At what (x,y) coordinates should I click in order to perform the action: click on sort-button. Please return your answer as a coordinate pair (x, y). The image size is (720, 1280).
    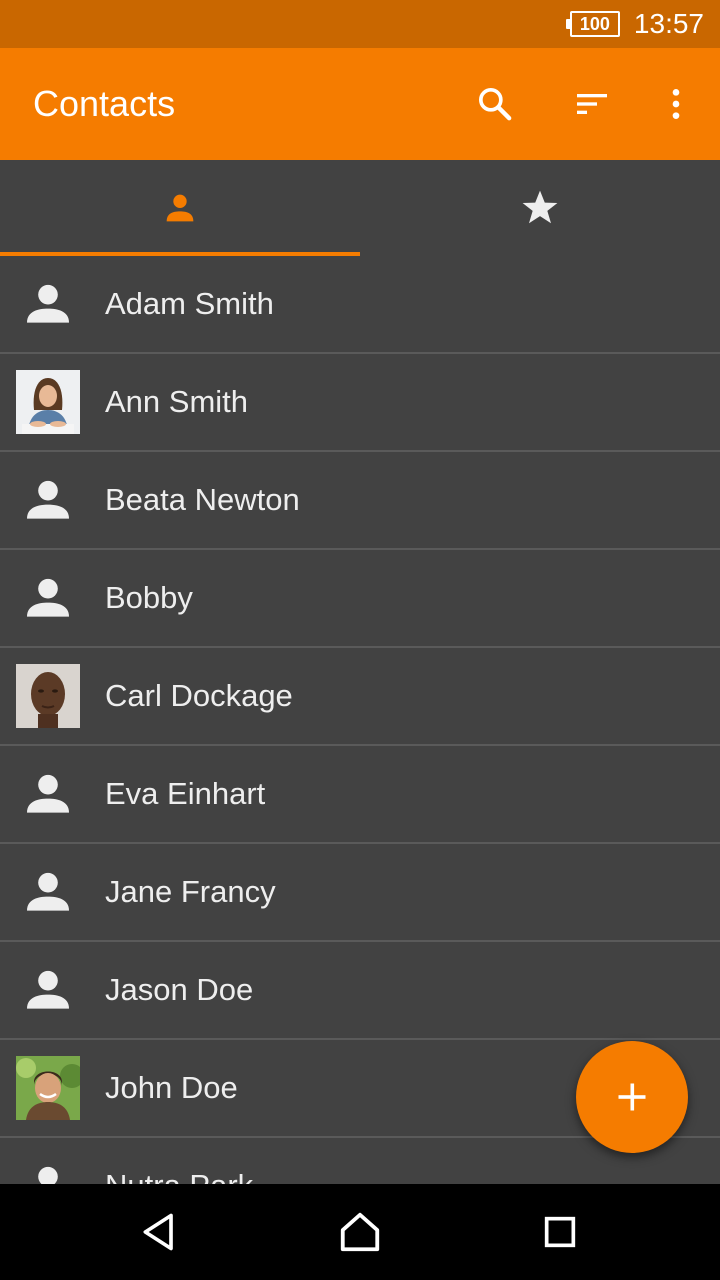
    Looking at the image, I should click on (592, 104).